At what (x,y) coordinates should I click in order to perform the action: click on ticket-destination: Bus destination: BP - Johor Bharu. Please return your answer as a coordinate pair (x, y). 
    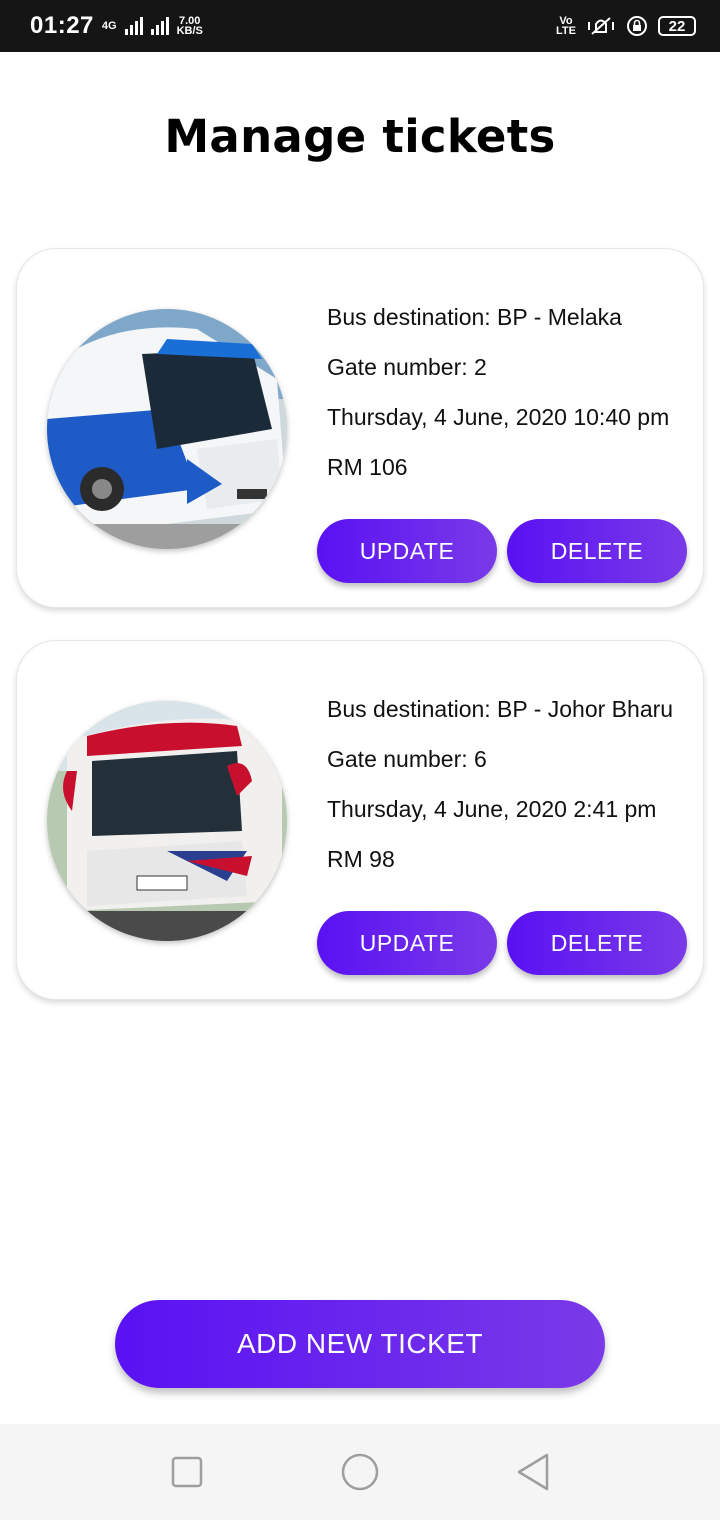
    Looking at the image, I should click on (500, 709).